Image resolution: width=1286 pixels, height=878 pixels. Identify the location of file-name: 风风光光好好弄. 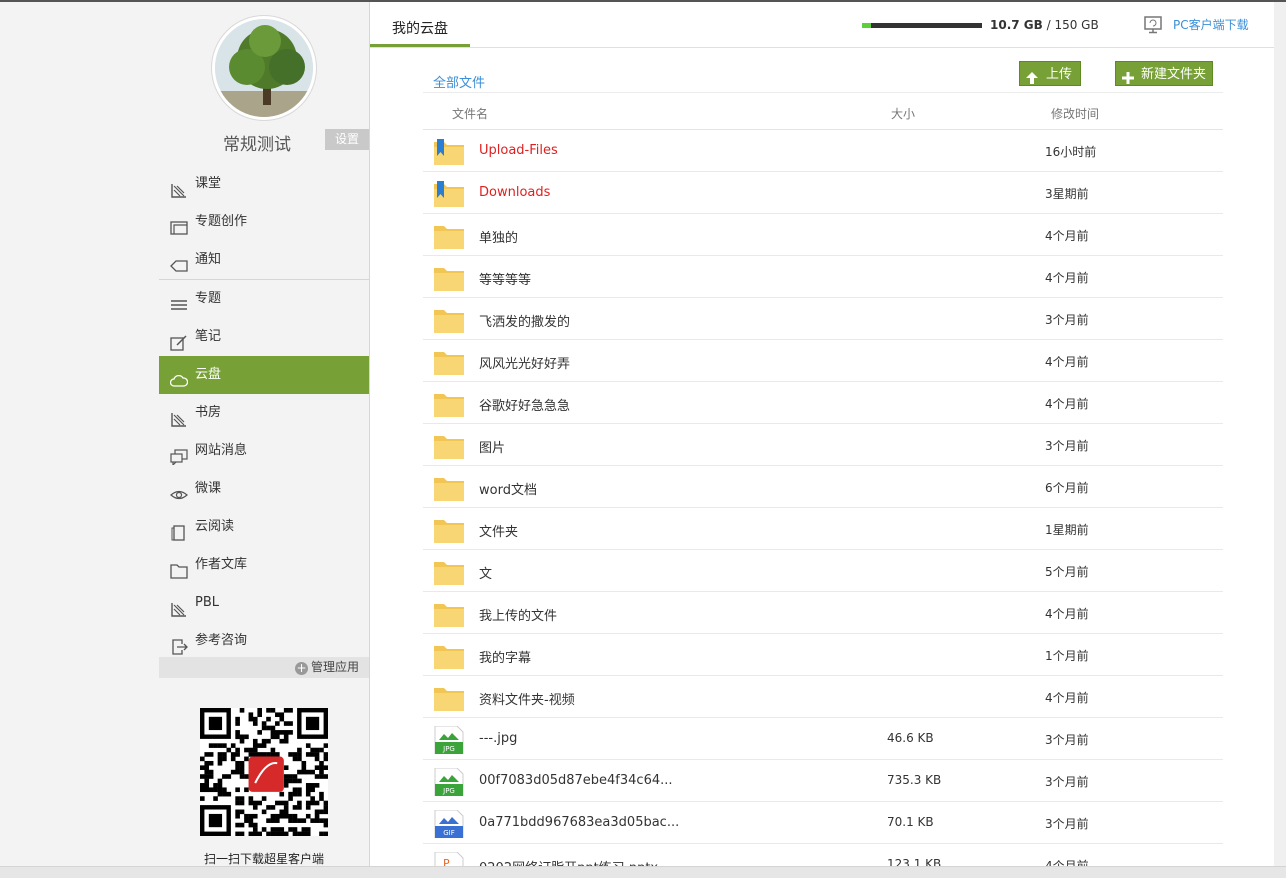
(524, 362).